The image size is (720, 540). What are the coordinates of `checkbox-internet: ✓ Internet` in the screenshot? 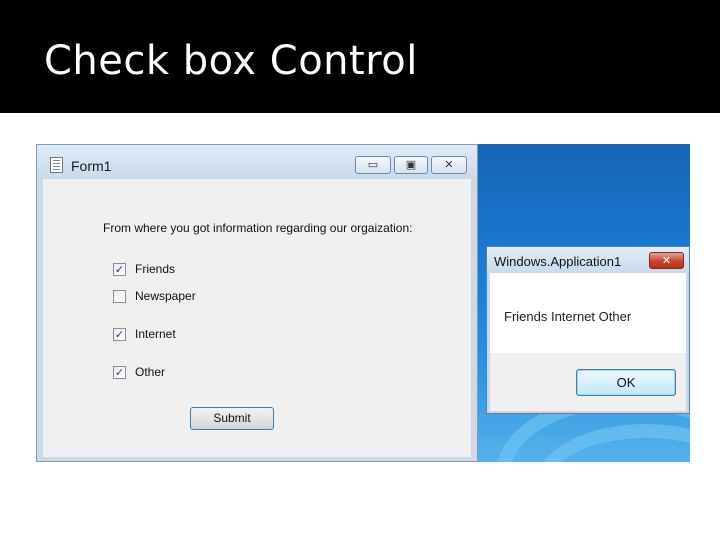 It's located at (144, 334).